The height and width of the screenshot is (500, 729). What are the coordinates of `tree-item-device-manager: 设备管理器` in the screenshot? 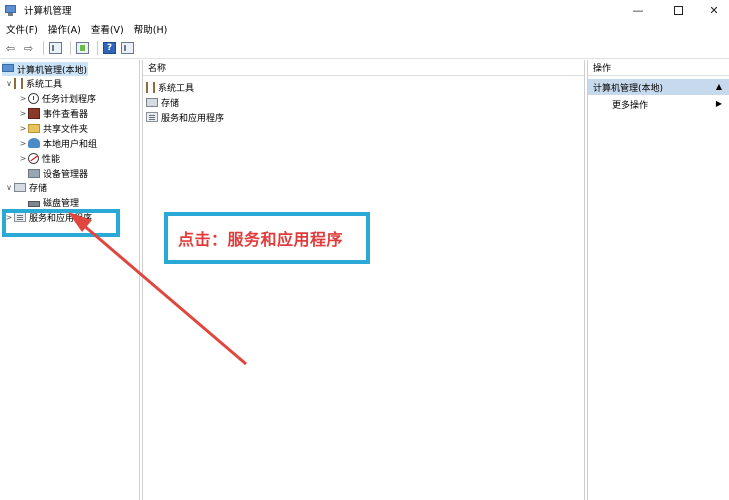 It's located at (53, 173).